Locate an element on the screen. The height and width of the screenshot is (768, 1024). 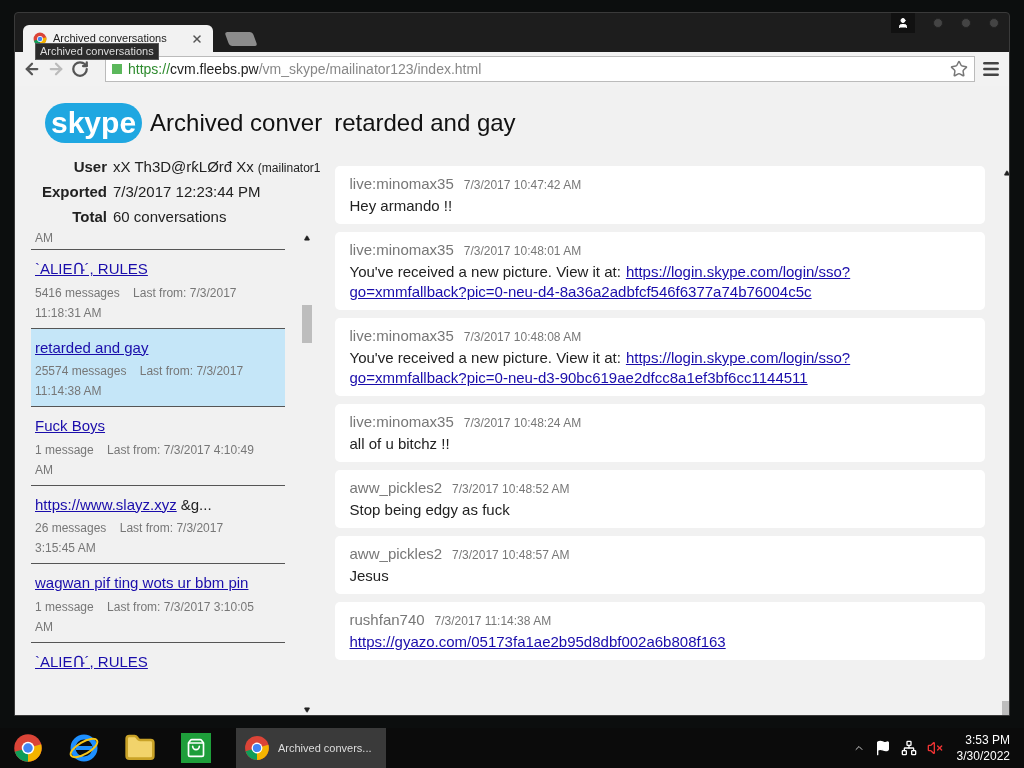
info-value: 7/3/2017 12:23:44 PM is located at coordinates (187, 192).